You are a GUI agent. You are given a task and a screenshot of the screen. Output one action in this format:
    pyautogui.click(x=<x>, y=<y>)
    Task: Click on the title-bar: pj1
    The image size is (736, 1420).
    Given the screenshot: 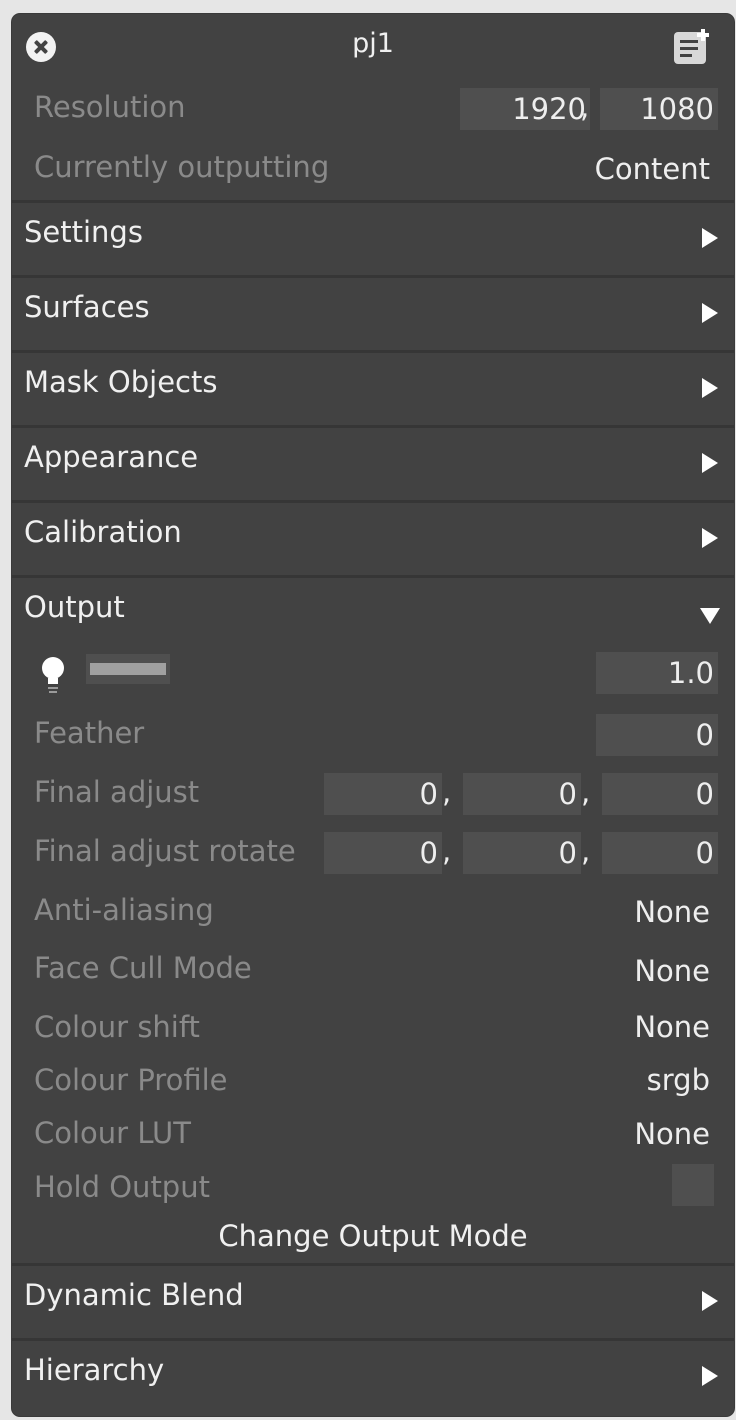 What is the action you would take?
    pyautogui.click(x=373, y=46)
    